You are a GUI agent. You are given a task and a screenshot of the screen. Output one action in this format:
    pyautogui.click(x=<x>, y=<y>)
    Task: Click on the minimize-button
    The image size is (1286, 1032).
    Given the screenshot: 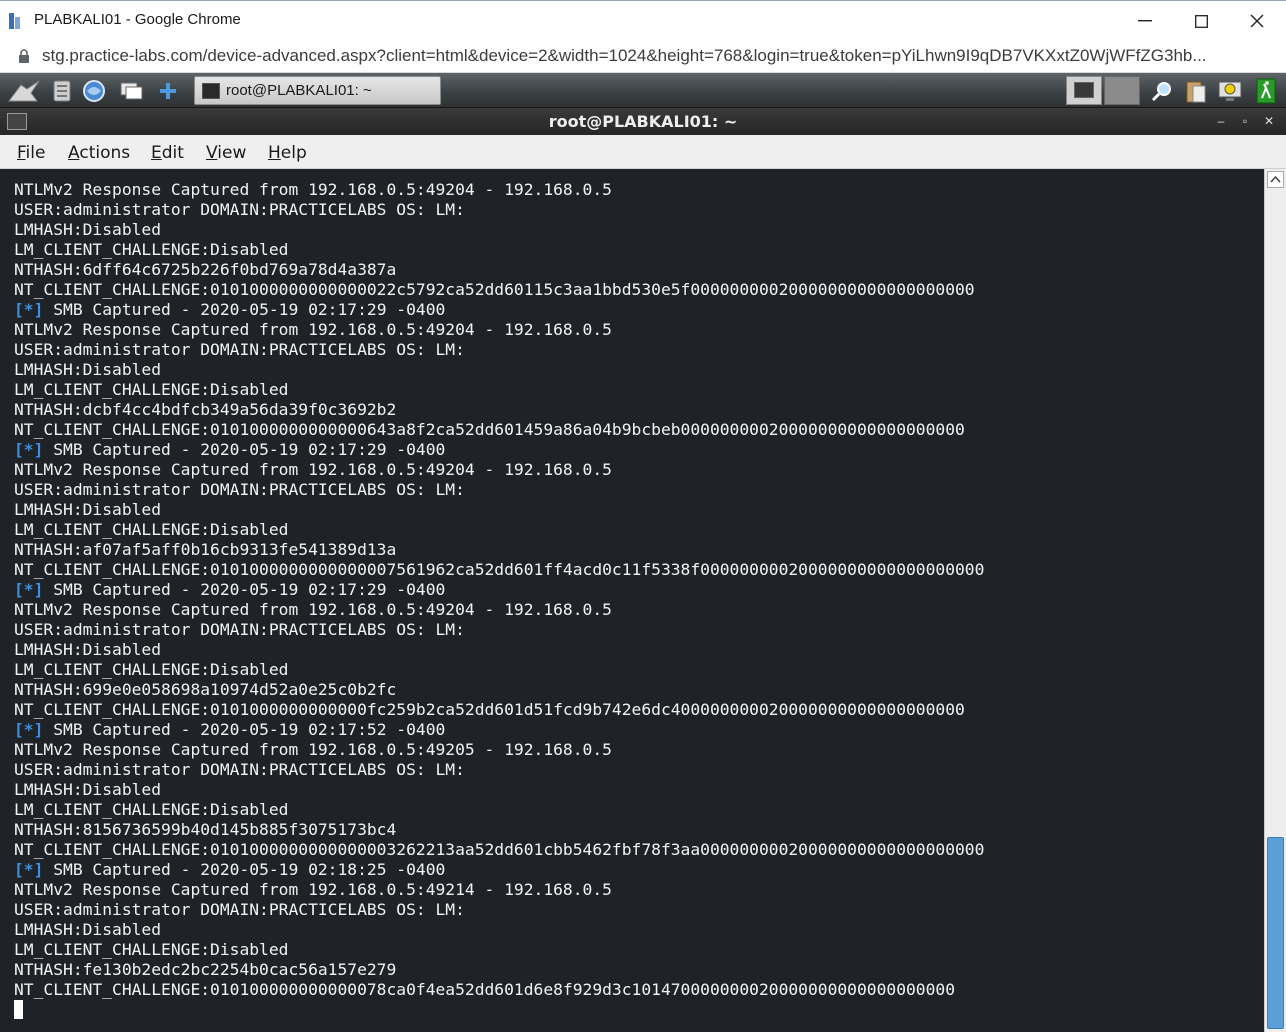 What is the action you would take?
    pyautogui.click(x=1145, y=21)
    